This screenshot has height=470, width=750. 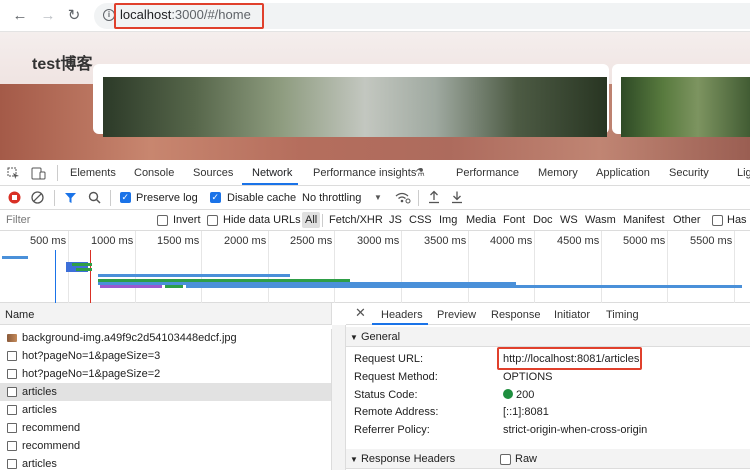 What do you see at coordinates (516, 315) in the screenshot?
I see `tab-response: Response` at bounding box center [516, 315].